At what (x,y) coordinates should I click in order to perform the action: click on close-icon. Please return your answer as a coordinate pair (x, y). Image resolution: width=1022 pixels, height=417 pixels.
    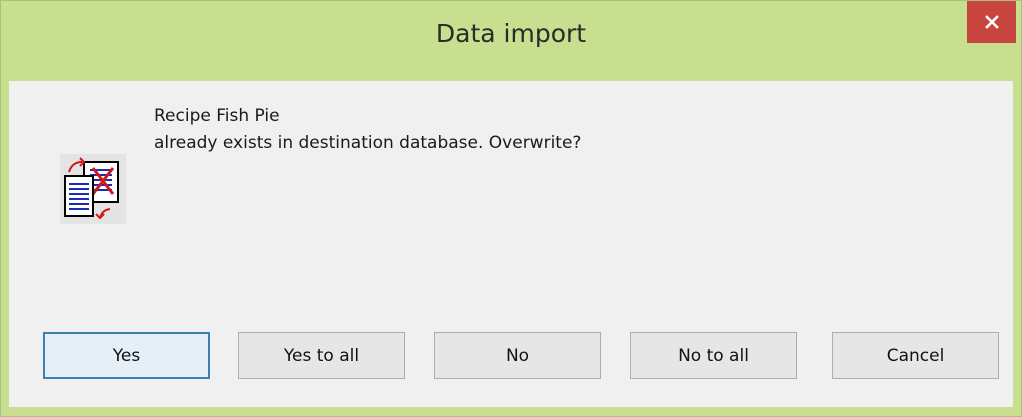
    Looking at the image, I should click on (991, 22).